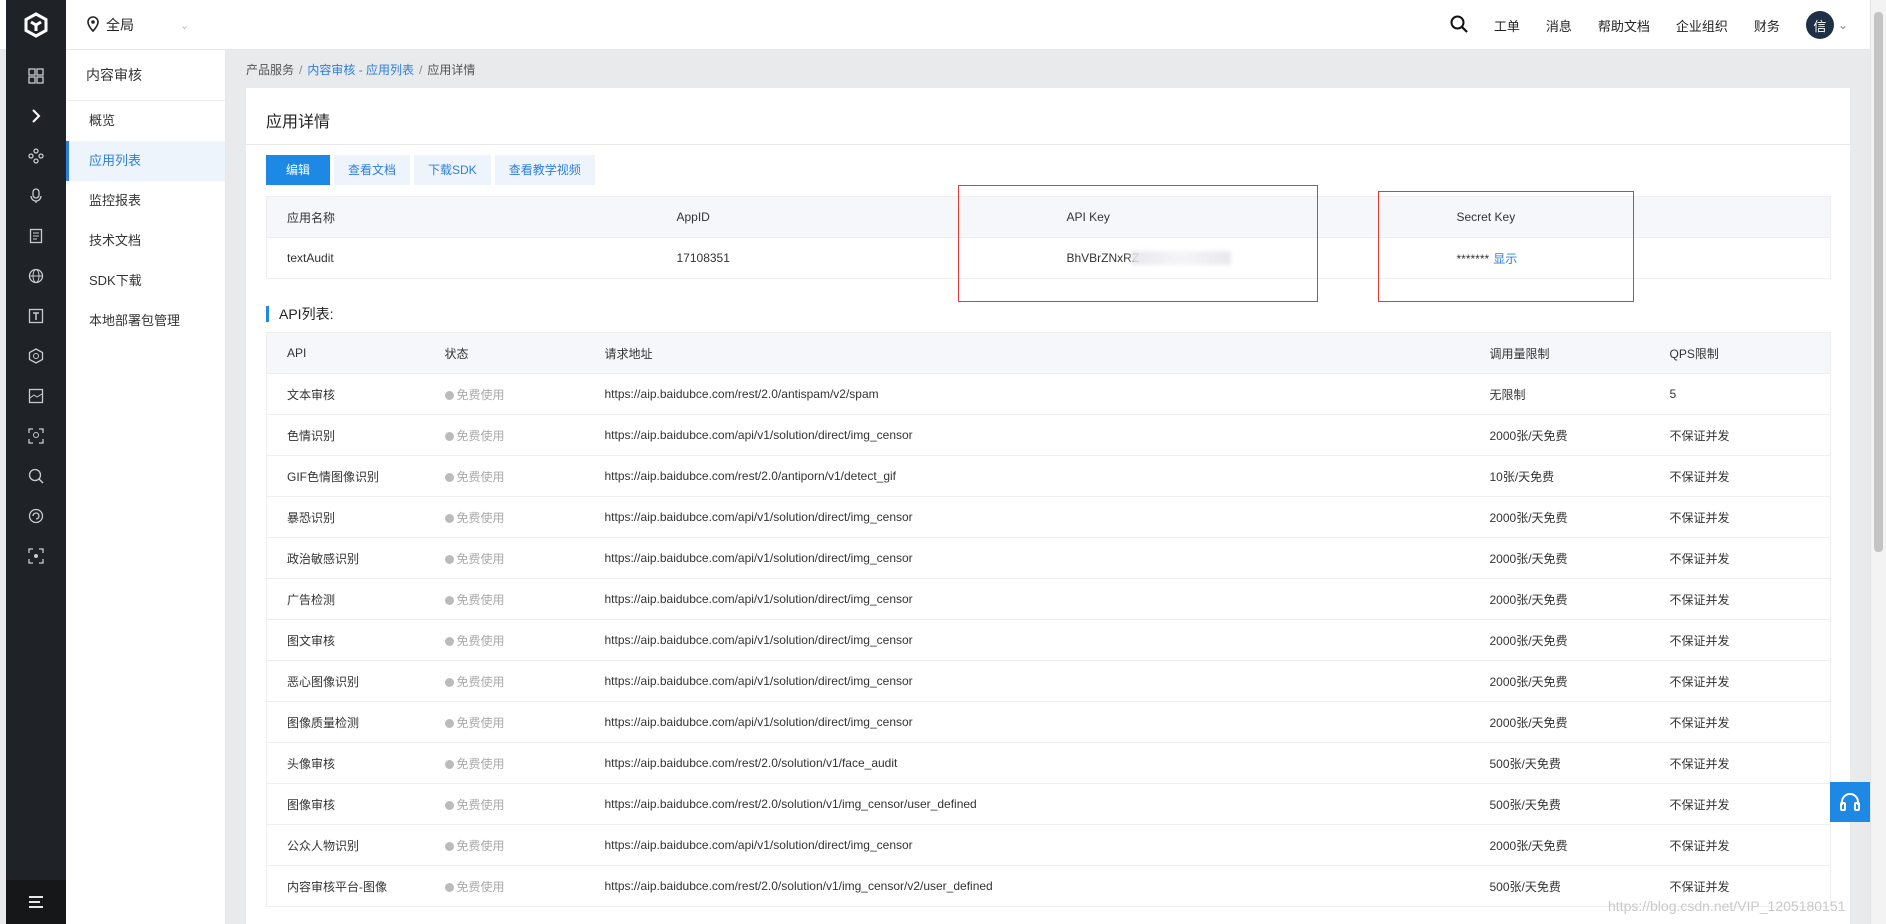 This screenshot has height=924, width=1886. What do you see at coordinates (145, 241) in the screenshot?
I see `sidebar-item-tech-docs: 技术文档` at bounding box center [145, 241].